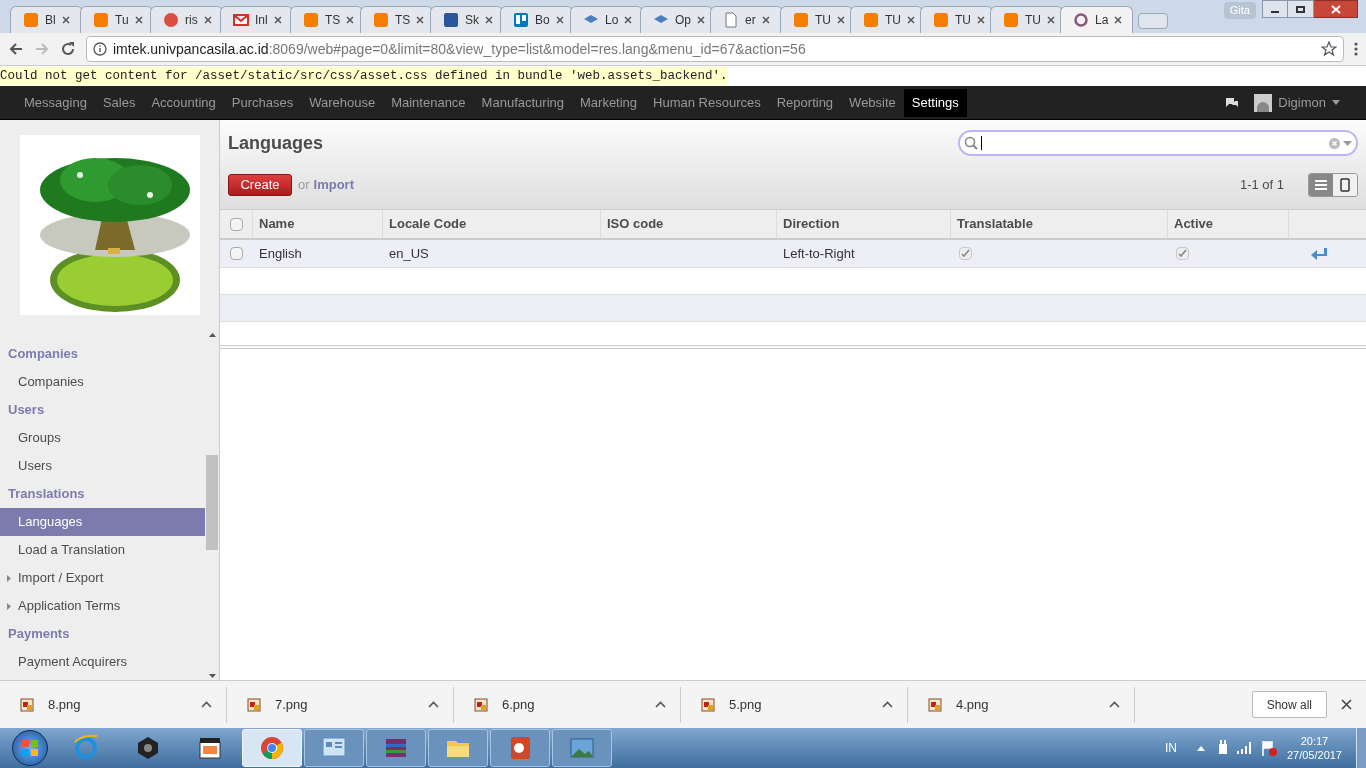 This screenshot has width=1366, height=768. What do you see at coordinates (805, 704) in the screenshot?
I see `download-item: 5.png` at bounding box center [805, 704].